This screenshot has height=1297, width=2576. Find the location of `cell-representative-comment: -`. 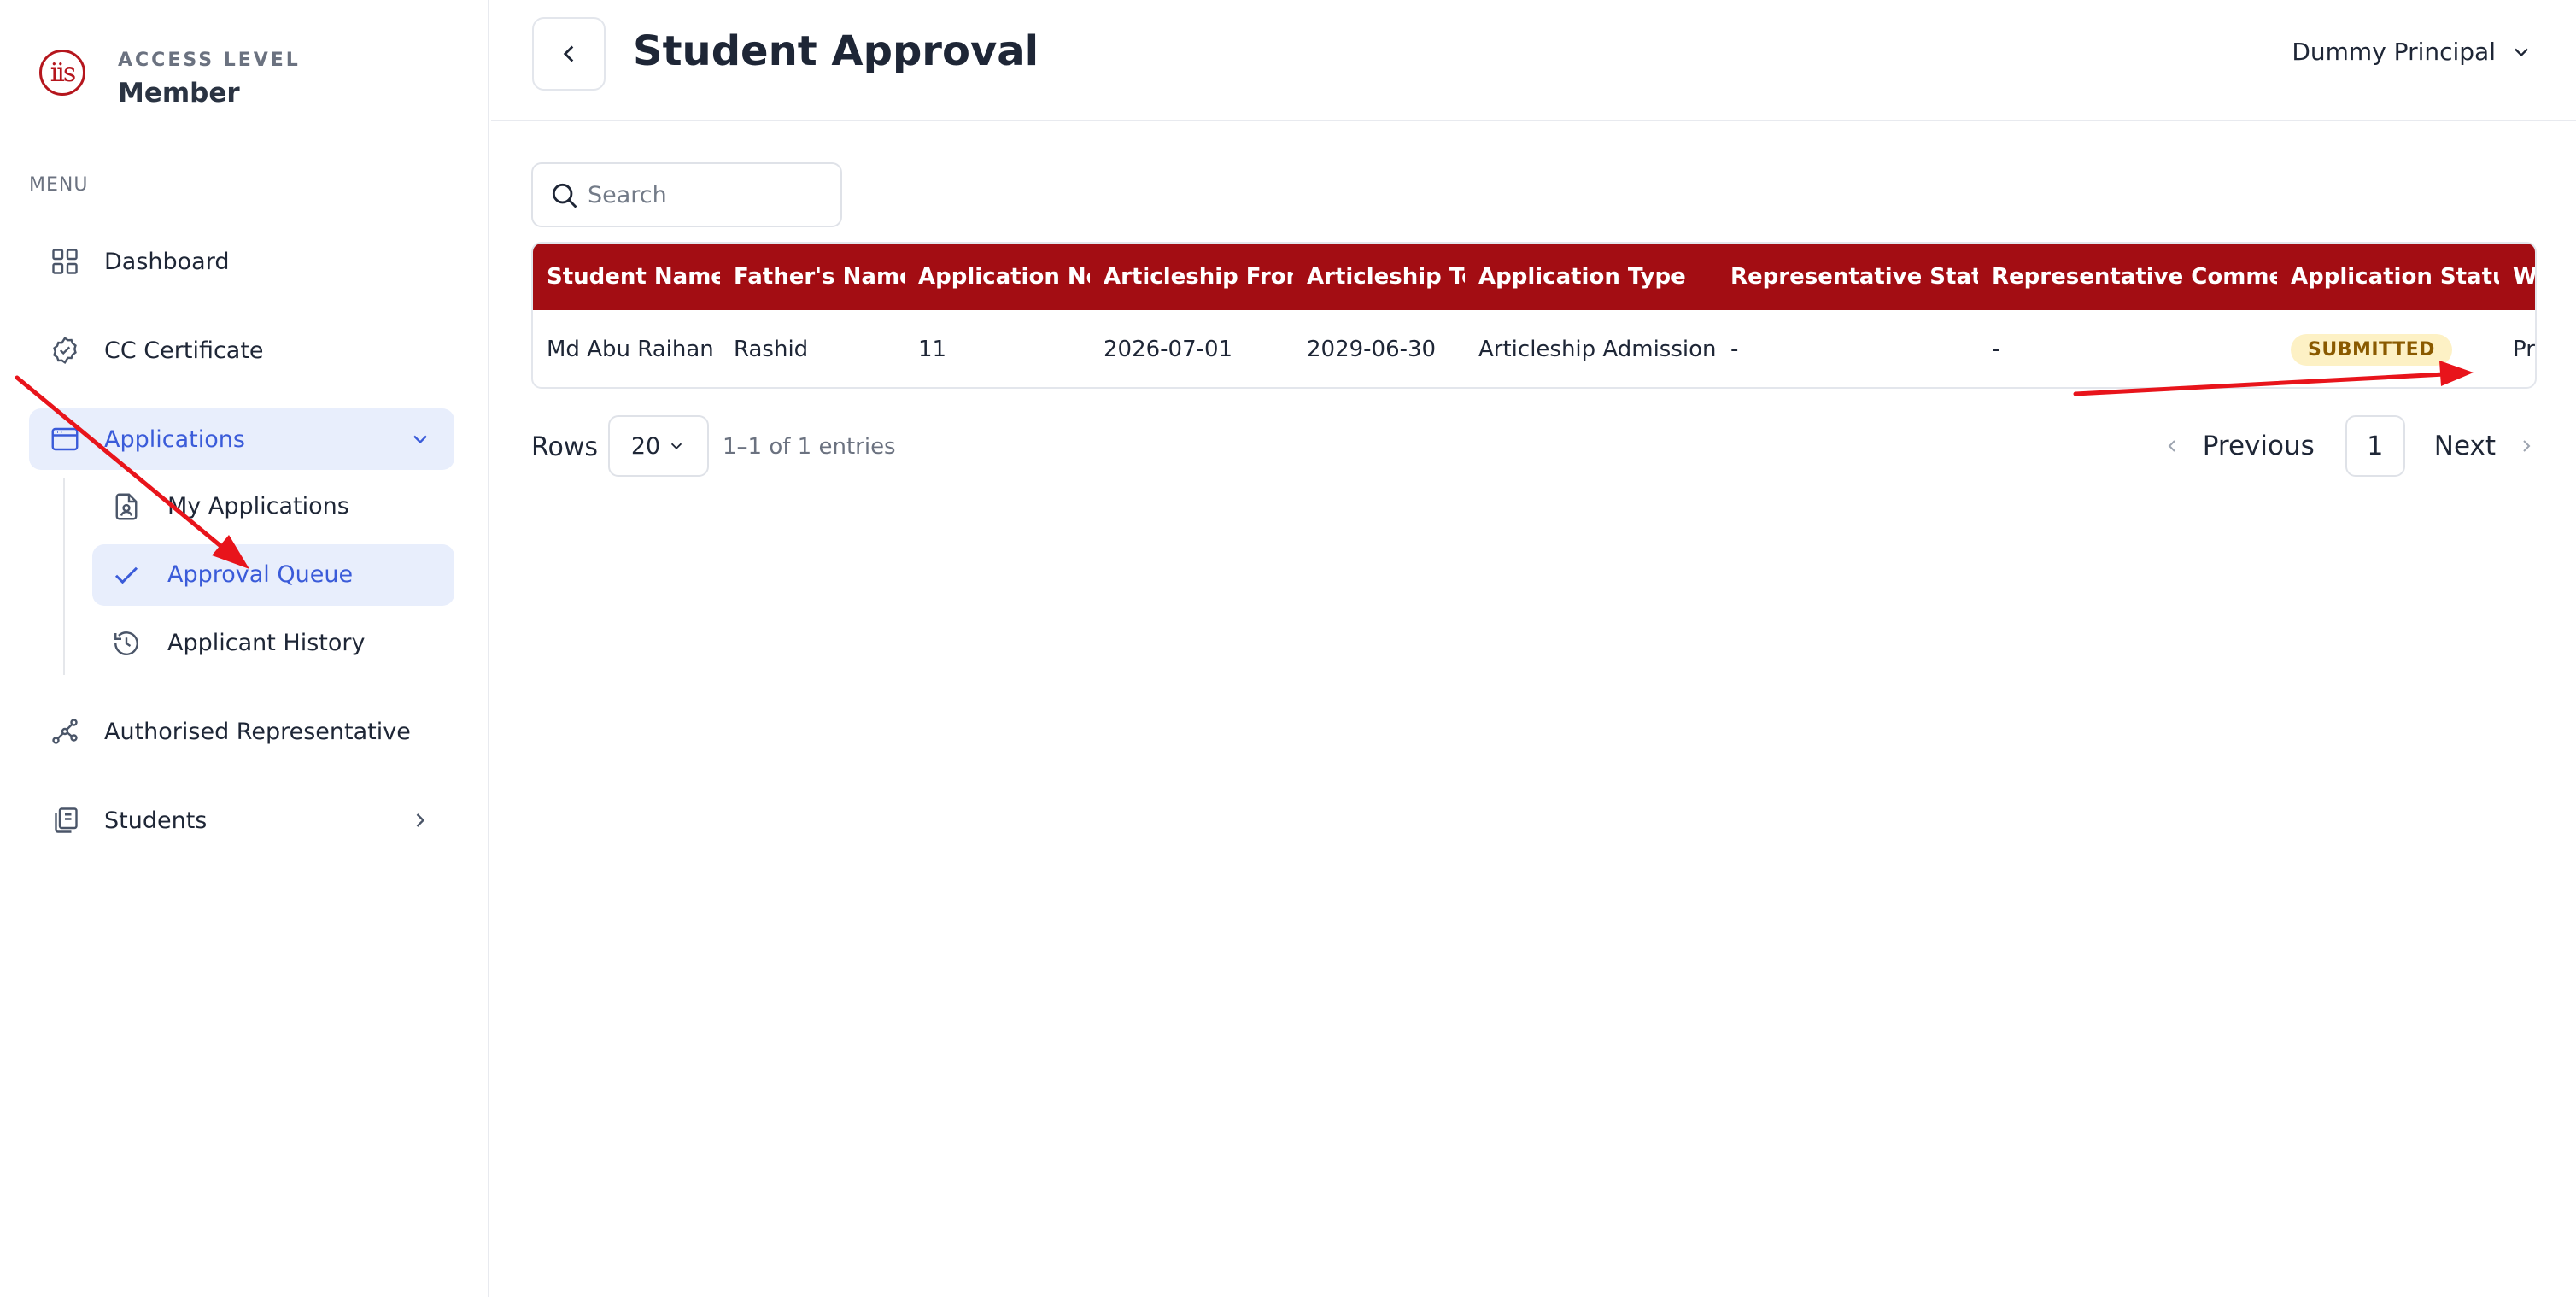

cell-representative-comment: - is located at coordinates (1996, 349).